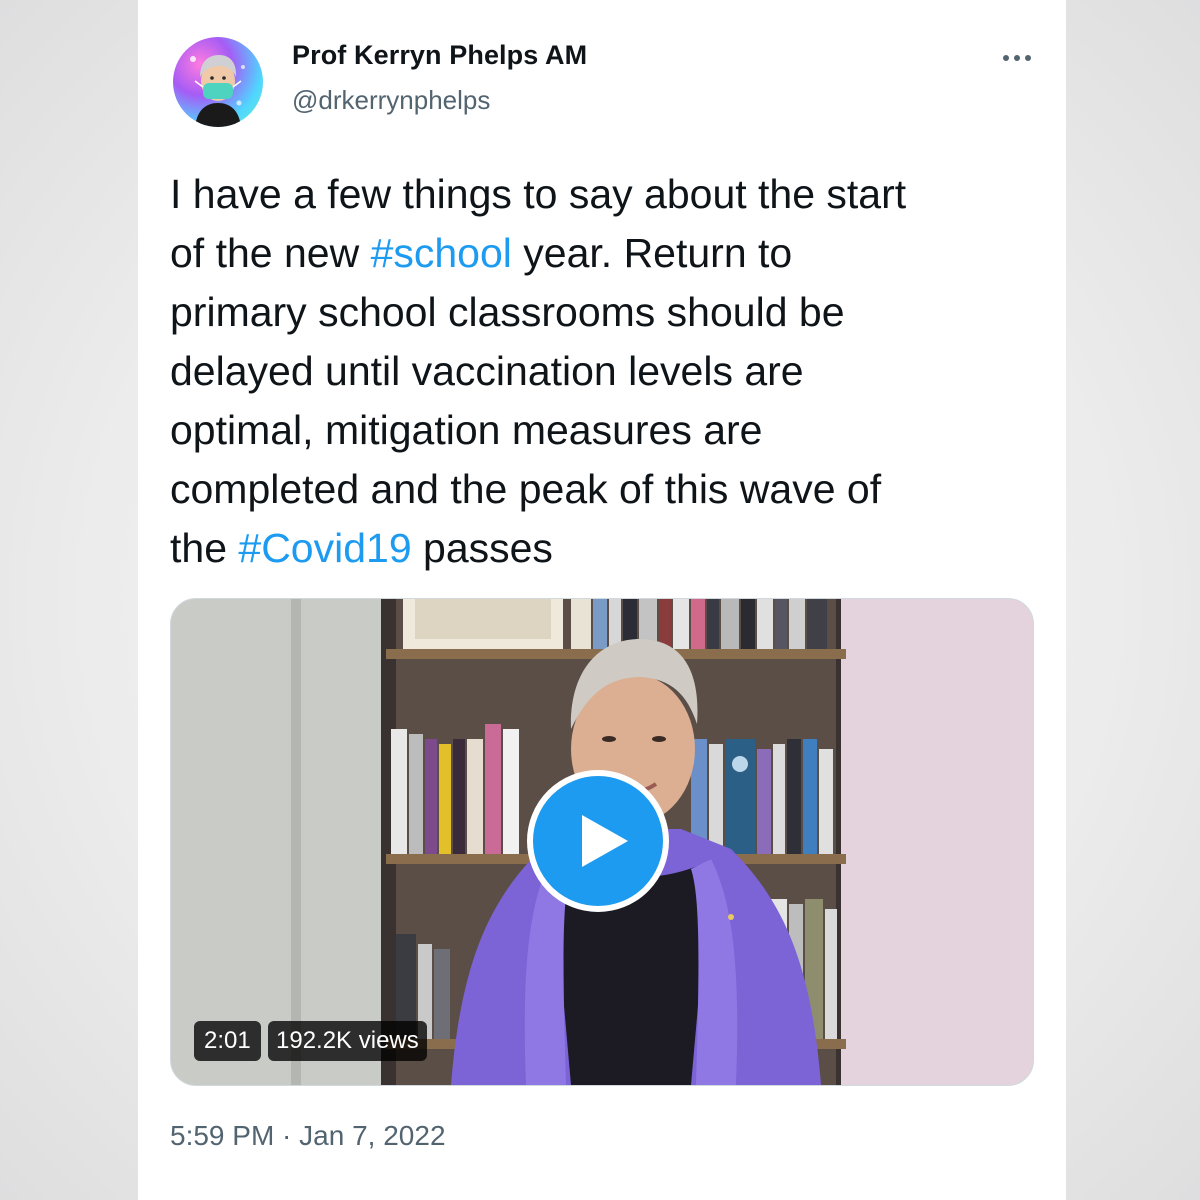 This screenshot has height=1200, width=1200. I want to click on tweet-line: optimal, mitigation measures are, so click(466, 430).